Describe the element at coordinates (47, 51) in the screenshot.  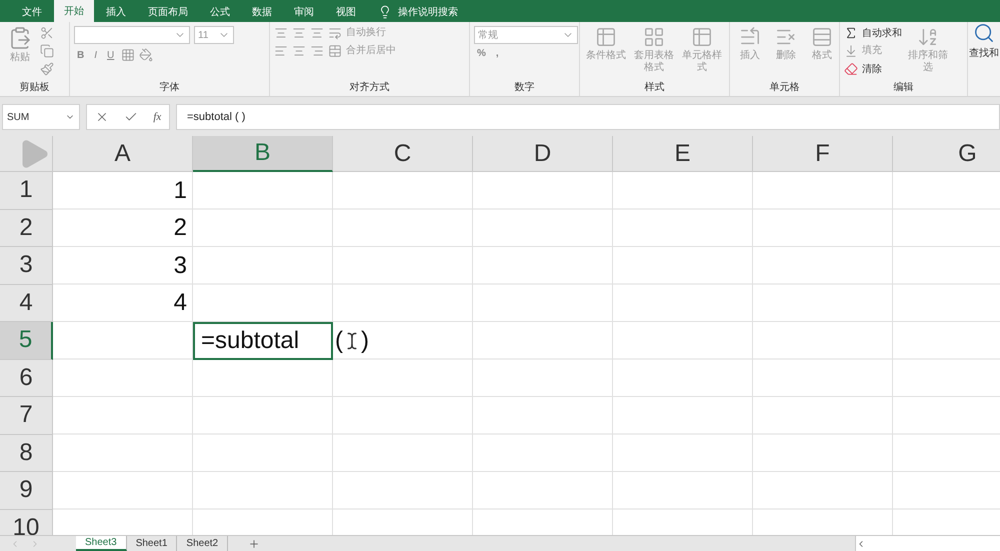
I see `copy-icon` at that location.